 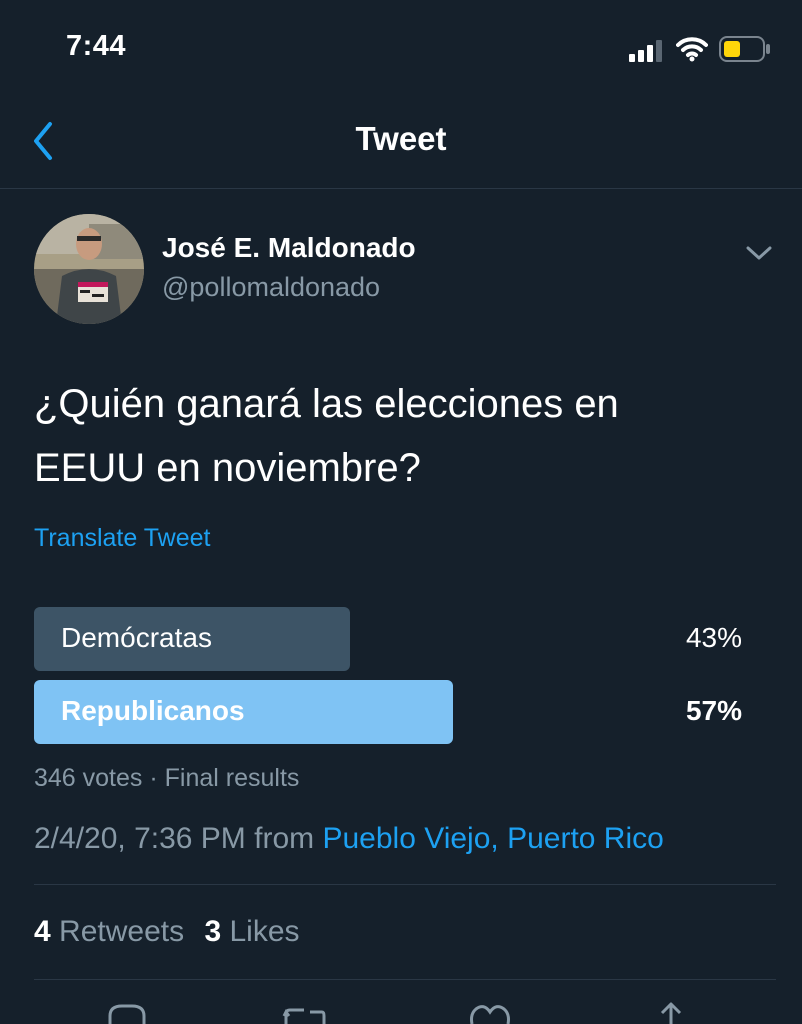 What do you see at coordinates (645, 51) in the screenshot?
I see `signal-icon` at bounding box center [645, 51].